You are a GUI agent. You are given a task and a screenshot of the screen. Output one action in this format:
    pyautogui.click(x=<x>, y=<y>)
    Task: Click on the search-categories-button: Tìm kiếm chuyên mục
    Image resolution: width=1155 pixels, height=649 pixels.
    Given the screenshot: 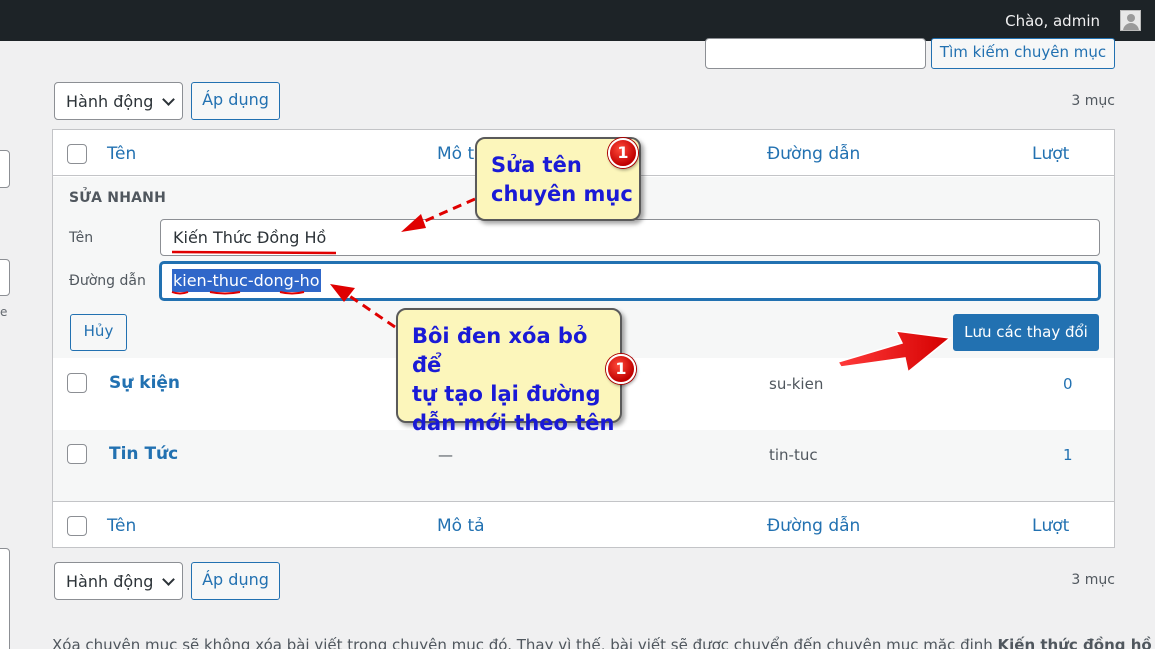 What is the action you would take?
    pyautogui.click(x=1023, y=53)
    